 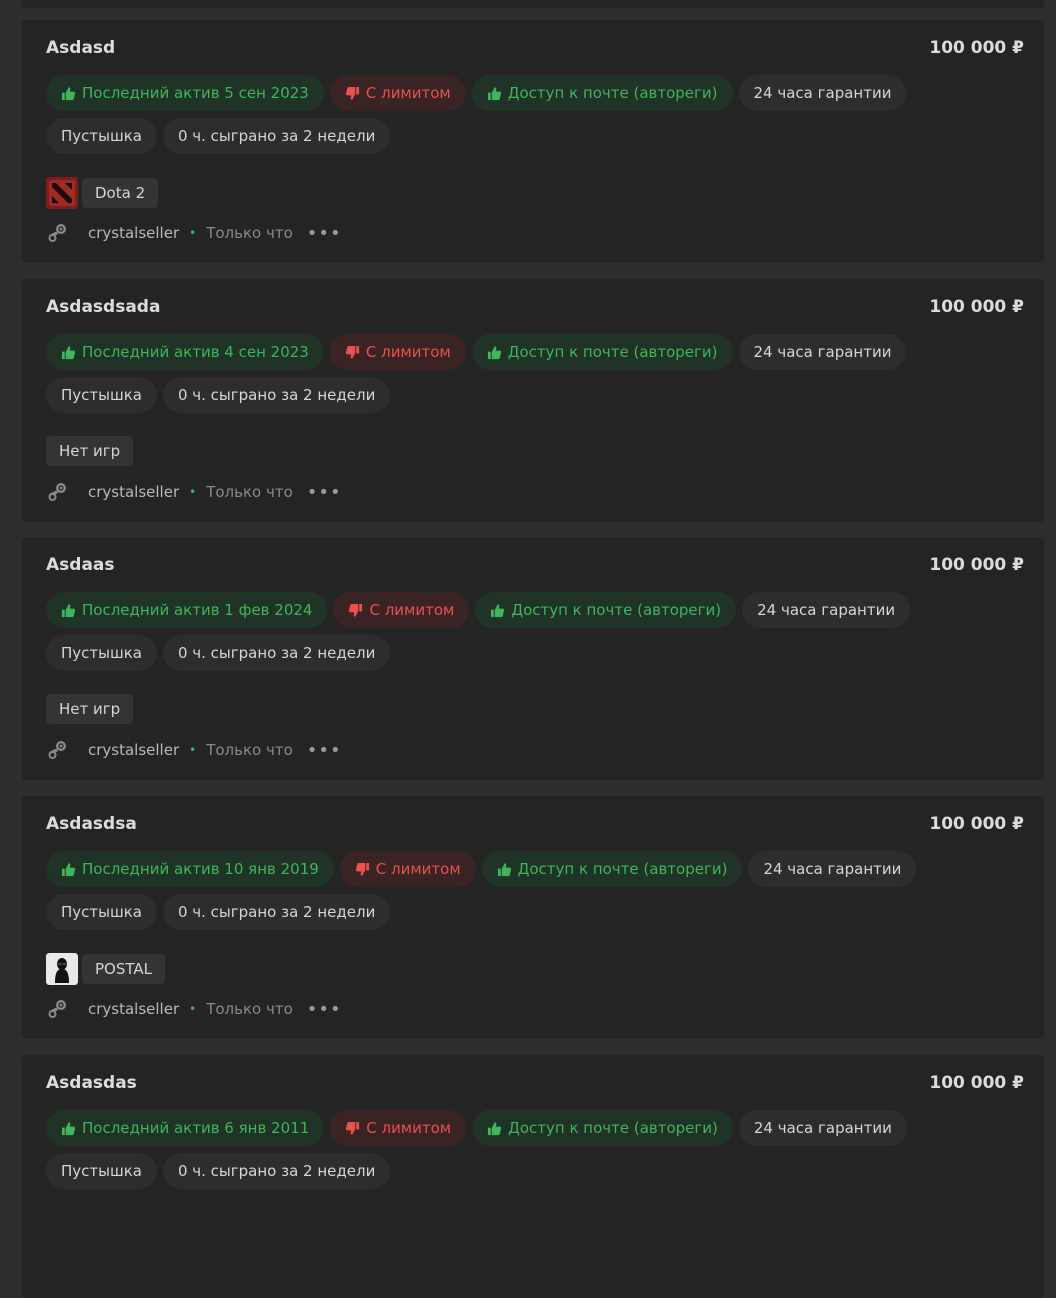 I want to click on last-active-text: Последний актив 4 сен 2023, so click(x=195, y=352).